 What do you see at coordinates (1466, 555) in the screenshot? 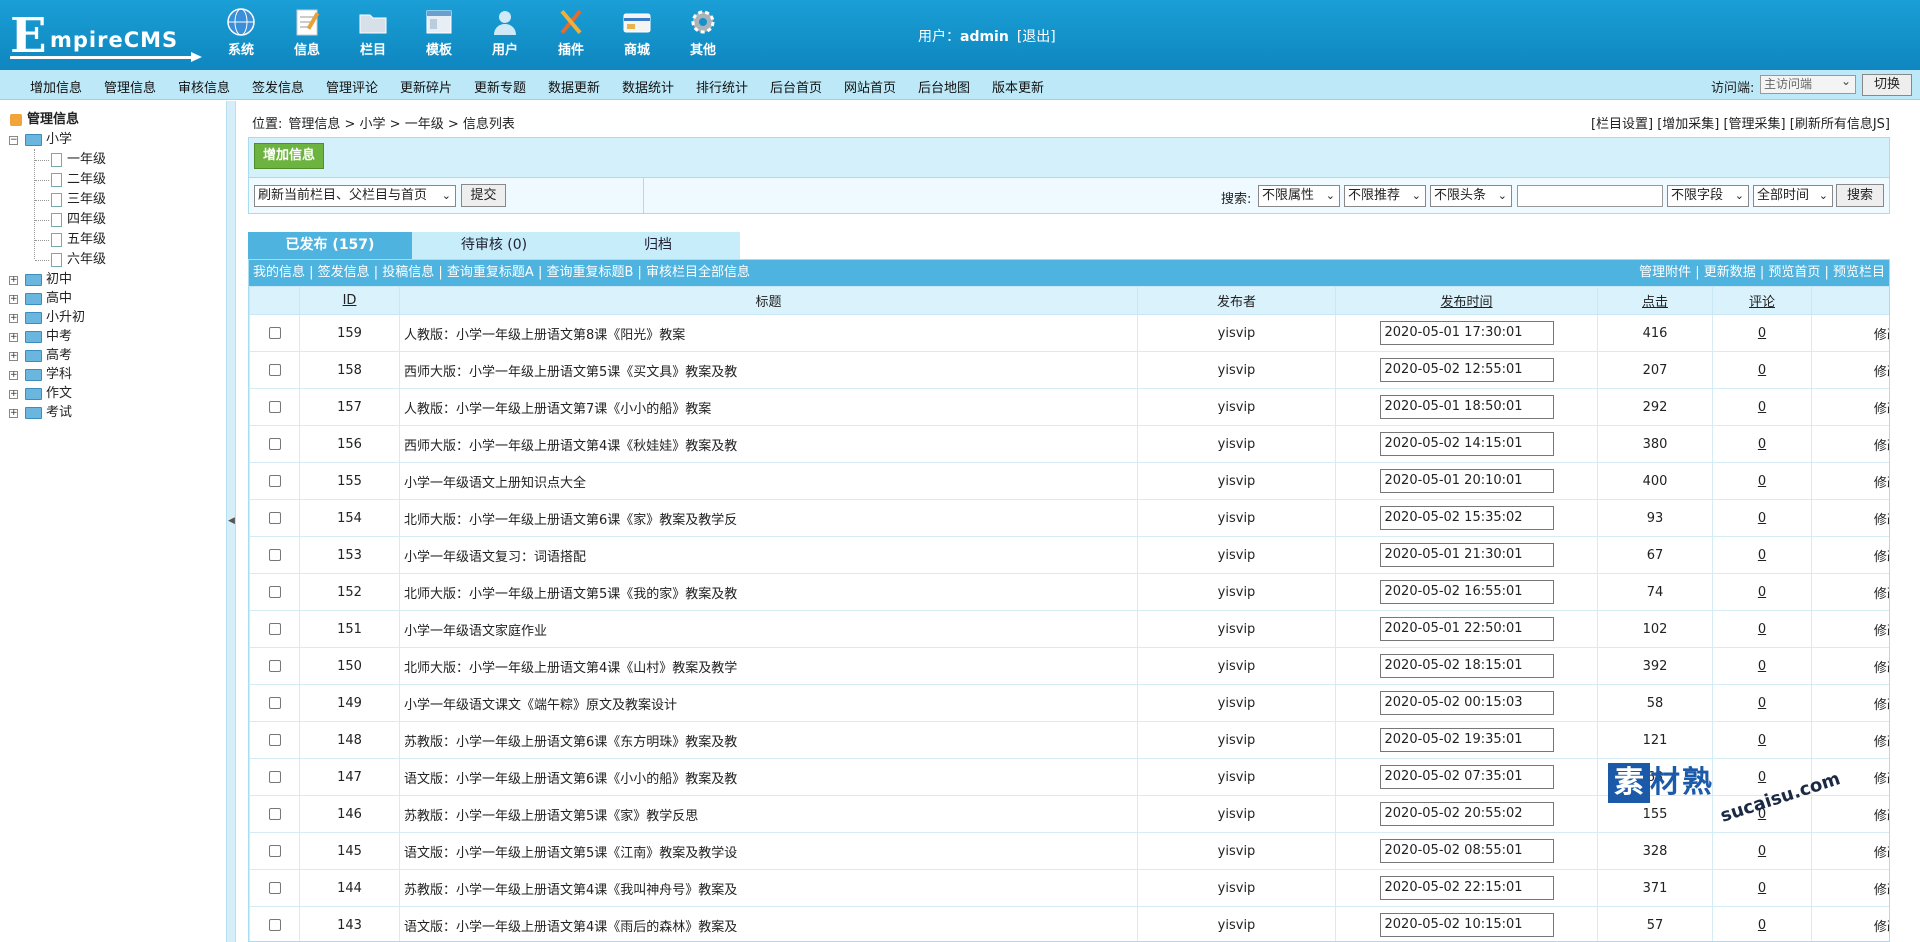
I see `publish-time-input: 2020-05-01 21:30:01` at bounding box center [1466, 555].